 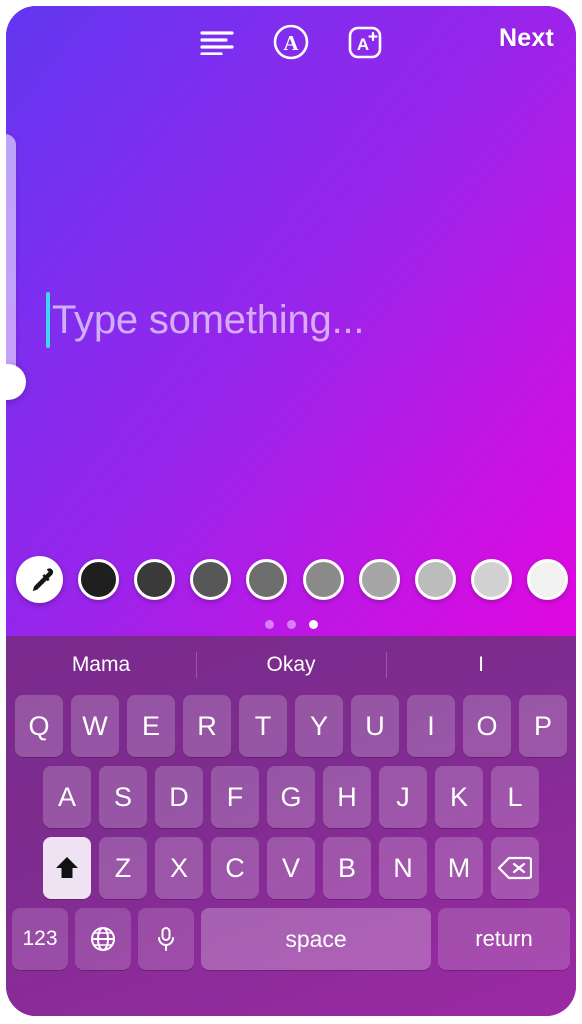 What do you see at coordinates (39, 579) in the screenshot?
I see `eyedropper-icon` at bounding box center [39, 579].